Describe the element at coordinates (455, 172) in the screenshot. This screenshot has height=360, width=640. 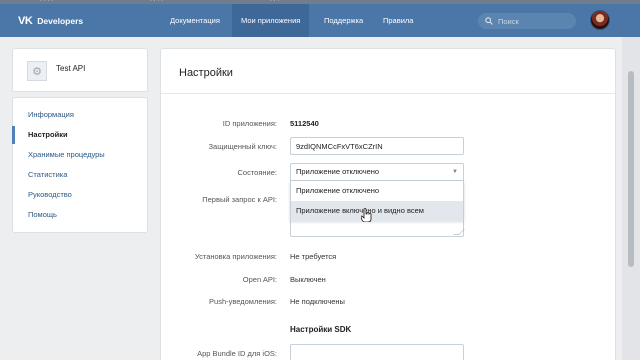
I see `chevron-down-icon: ▼` at that location.